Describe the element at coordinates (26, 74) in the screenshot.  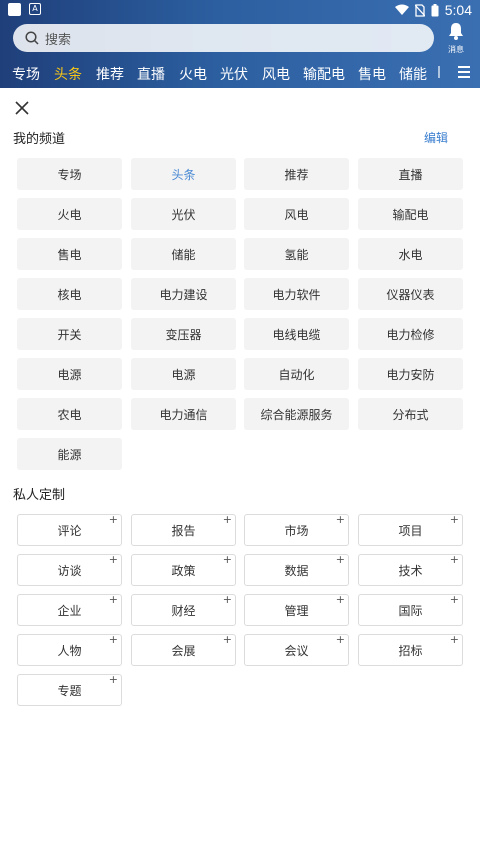
I see `tab-zhuanchang: 专场` at that location.